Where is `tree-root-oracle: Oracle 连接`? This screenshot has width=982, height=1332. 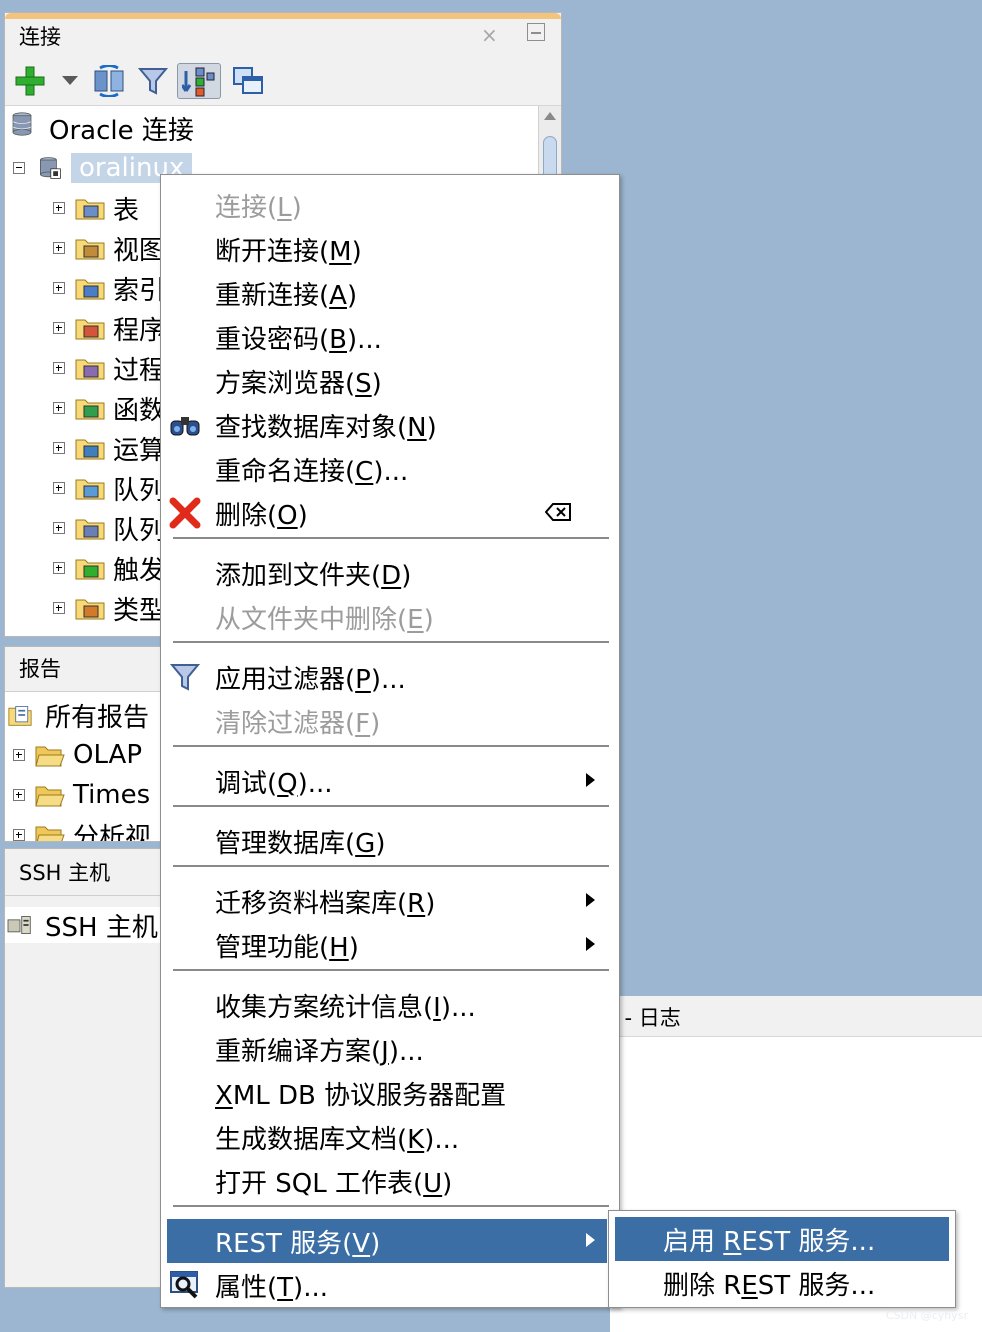
tree-root-oracle: Oracle 连接 is located at coordinates (100, 128).